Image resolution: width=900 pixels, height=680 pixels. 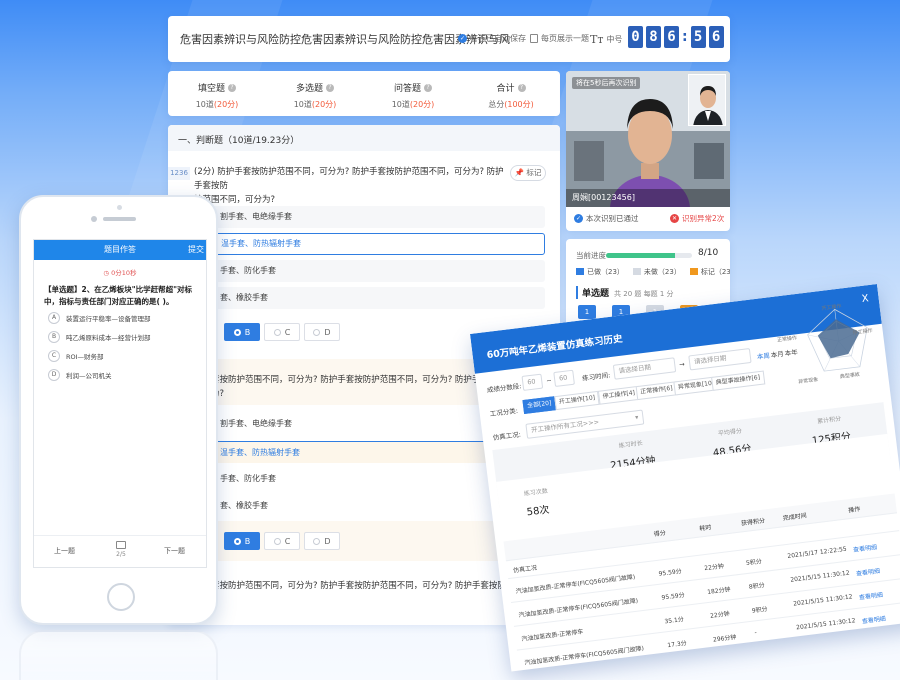 I want to click on user-name: 周娴[00123456], so click(x=648, y=198).